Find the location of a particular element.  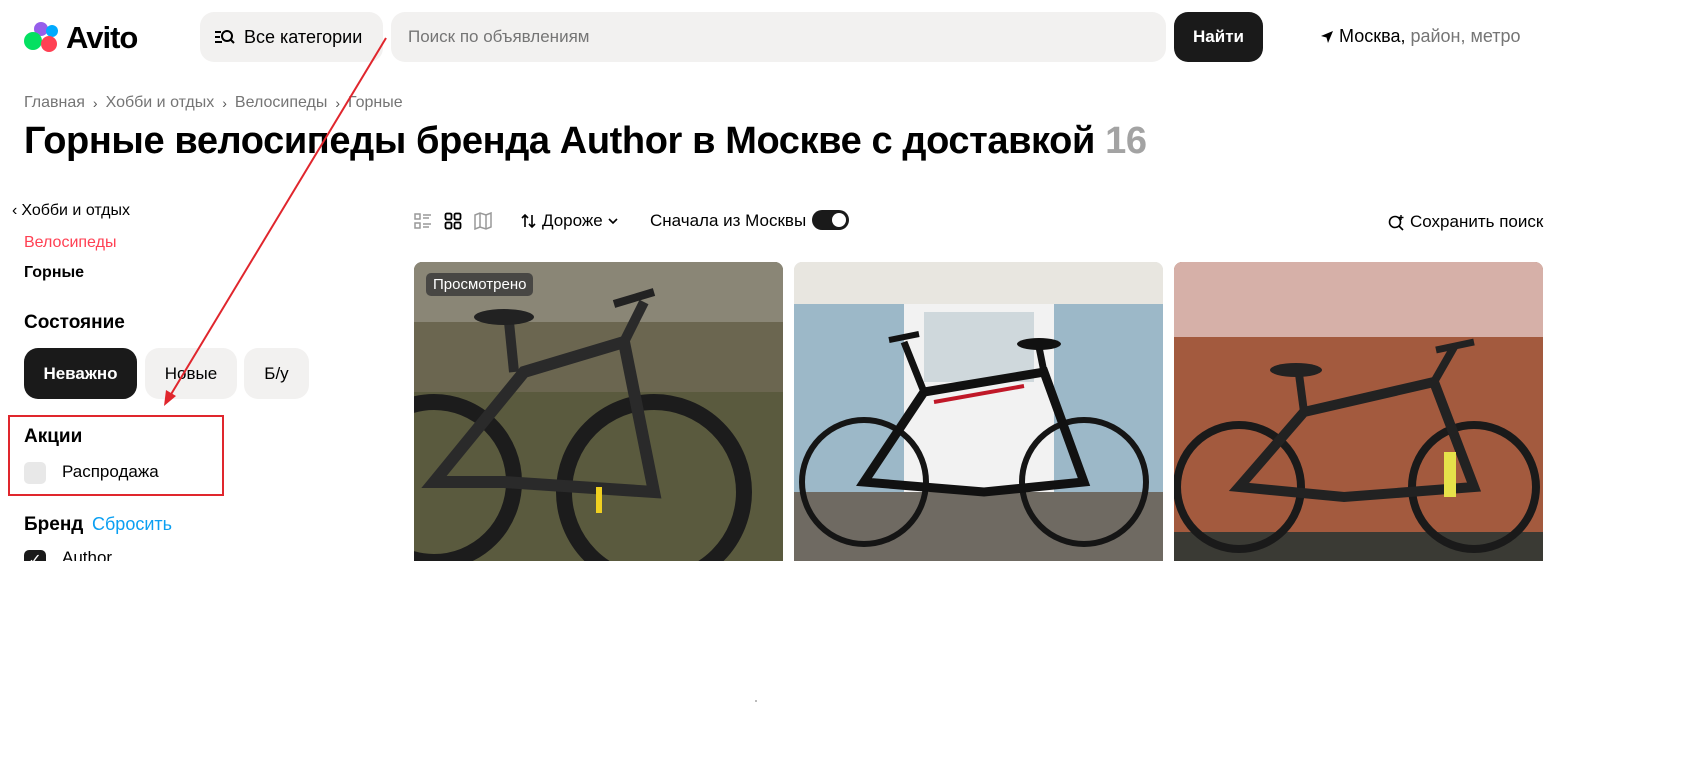

location-selector: Москва, район, метро is located at coordinates (1420, 36).